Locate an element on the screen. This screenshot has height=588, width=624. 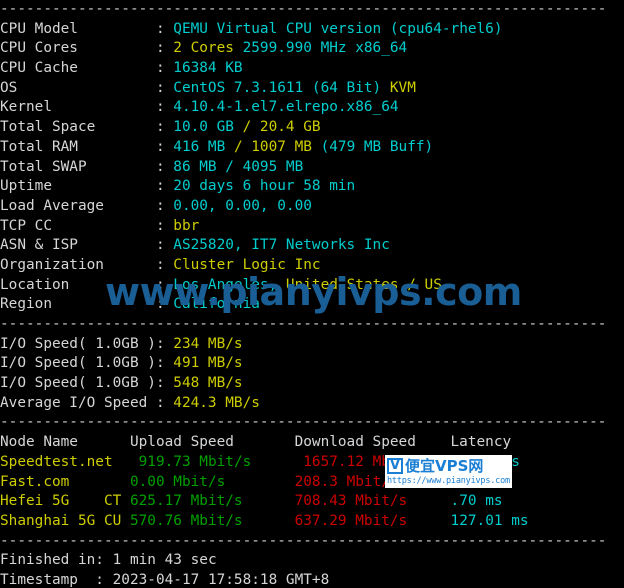
value-segment: 491 MB/s is located at coordinates (208, 363).